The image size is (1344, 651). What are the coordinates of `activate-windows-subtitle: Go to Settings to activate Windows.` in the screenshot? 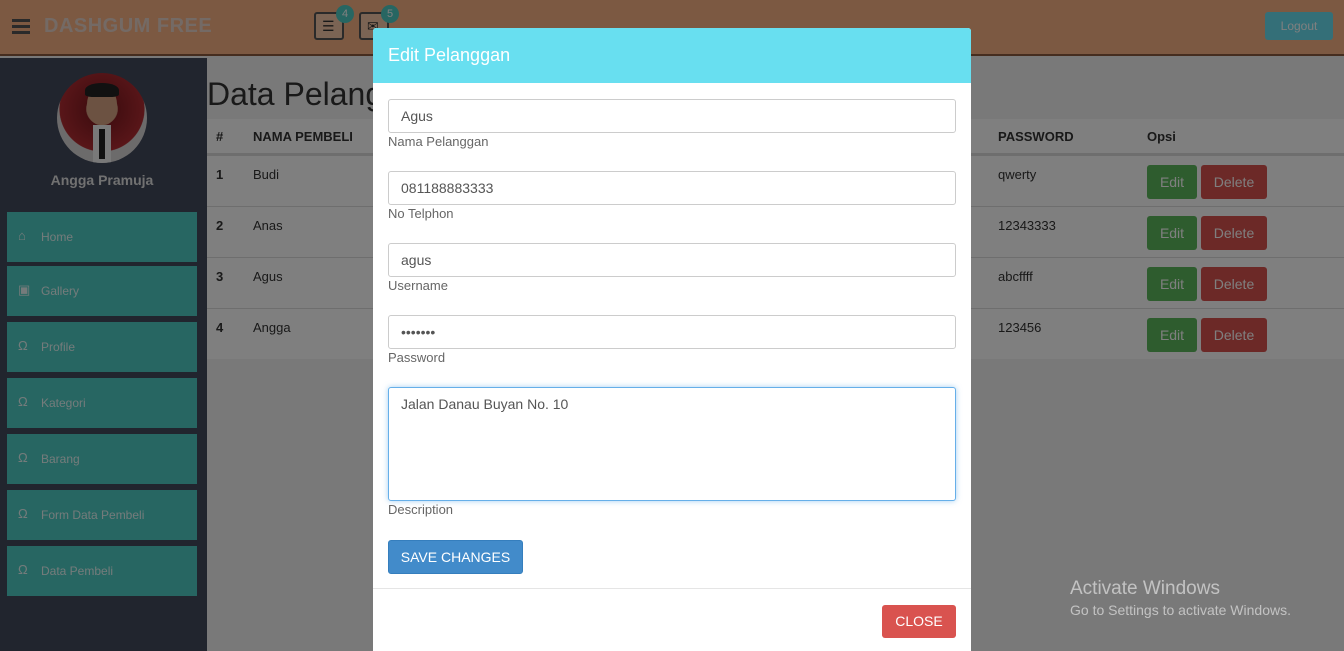 It's located at (1180, 610).